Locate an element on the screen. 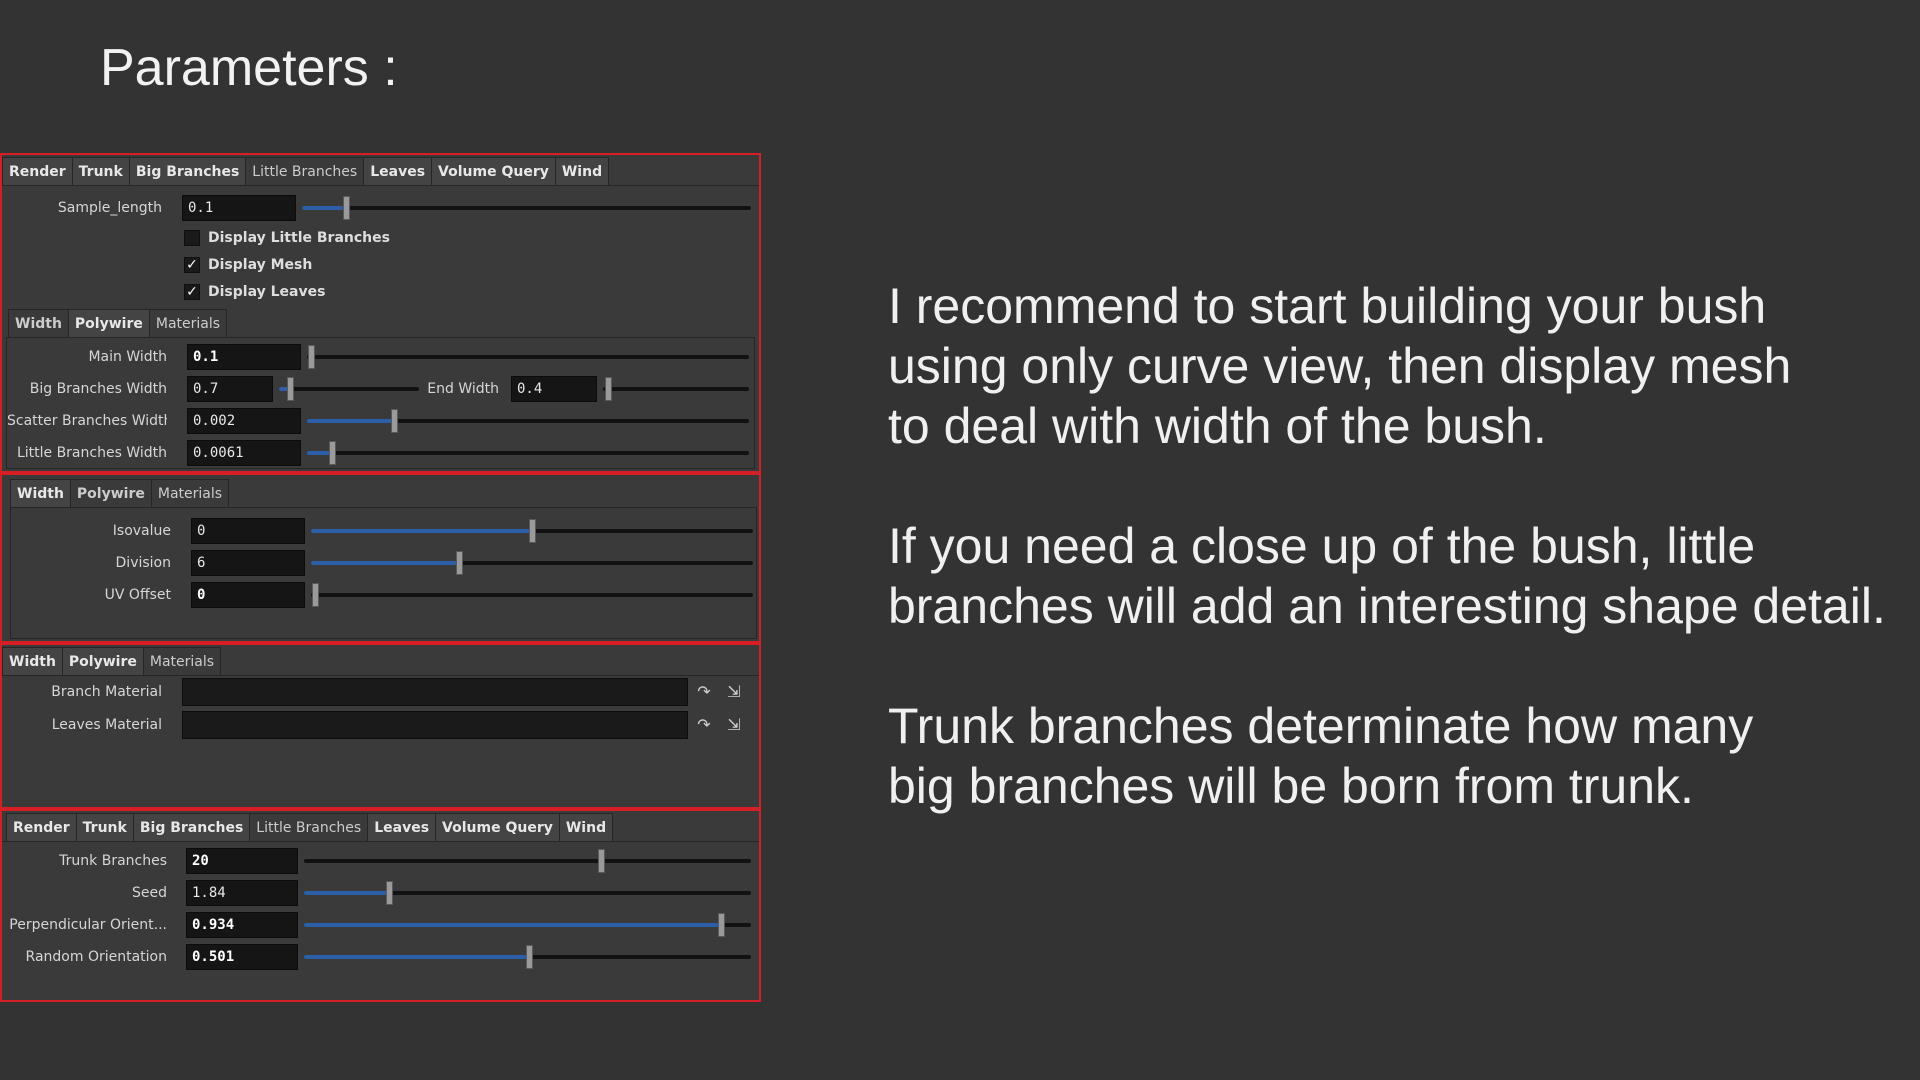  little-branches-width-slider is located at coordinates (528, 453).